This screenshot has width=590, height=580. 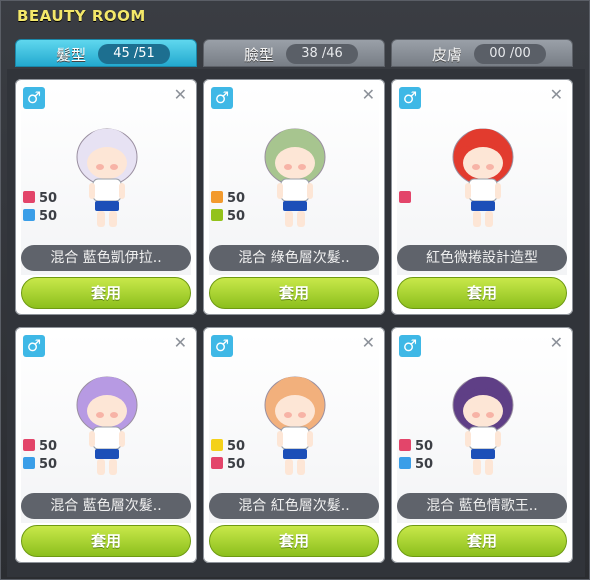 I want to click on hair-card: ♂ ✕ 50 50 混合 紅色層次髮.. 套用, so click(x=294, y=445).